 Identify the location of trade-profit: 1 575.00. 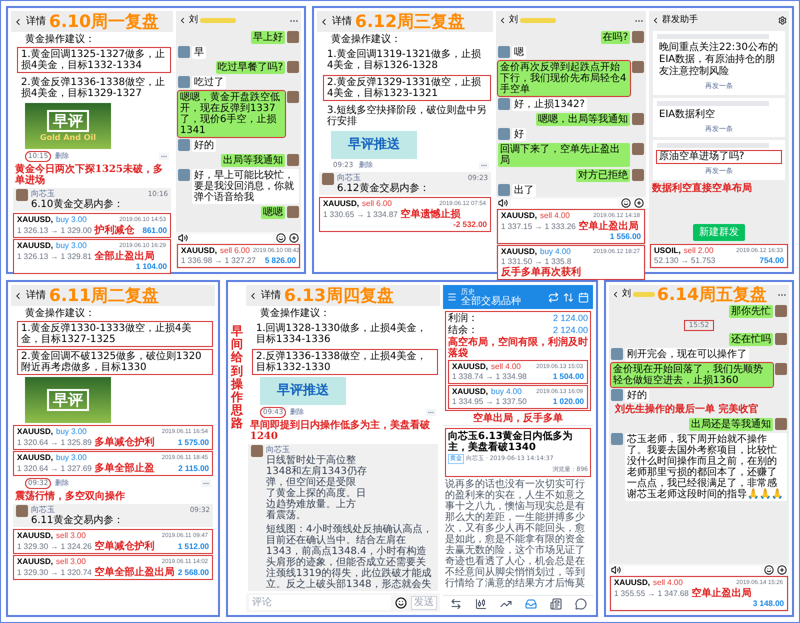
(193, 443).